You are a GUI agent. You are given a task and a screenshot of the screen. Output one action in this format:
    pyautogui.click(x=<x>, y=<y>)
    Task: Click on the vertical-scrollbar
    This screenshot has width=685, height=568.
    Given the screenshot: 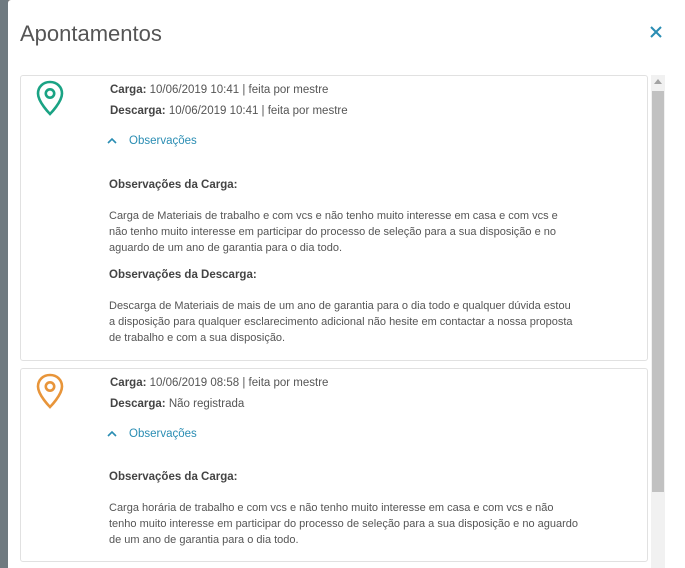 What is the action you would take?
    pyautogui.click(x=658, y=321)
    